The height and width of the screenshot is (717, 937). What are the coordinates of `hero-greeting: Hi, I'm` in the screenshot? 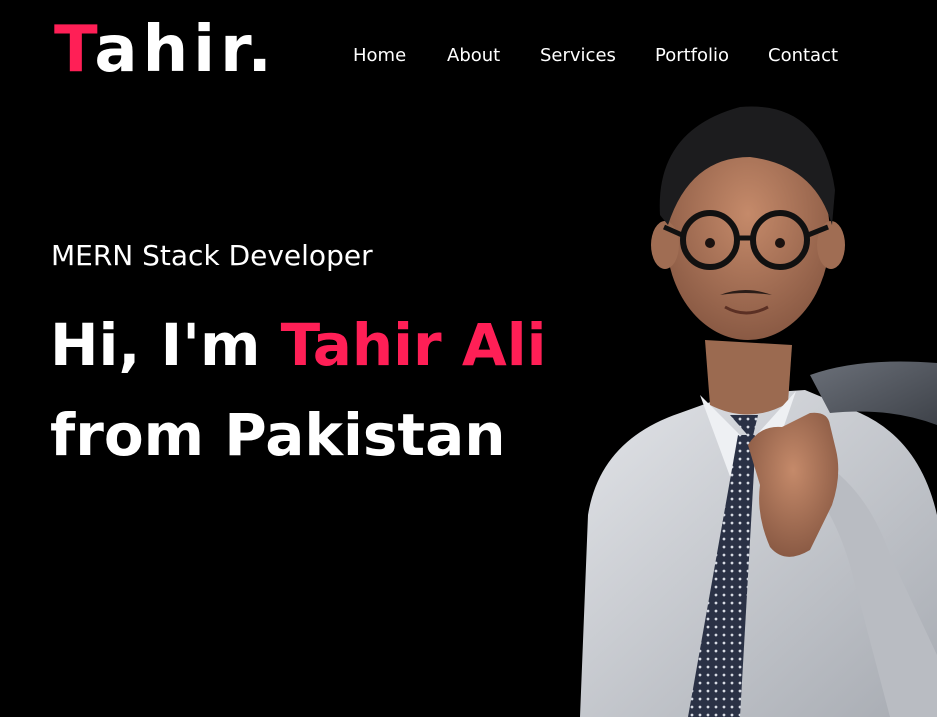 It's located at (165, 345).